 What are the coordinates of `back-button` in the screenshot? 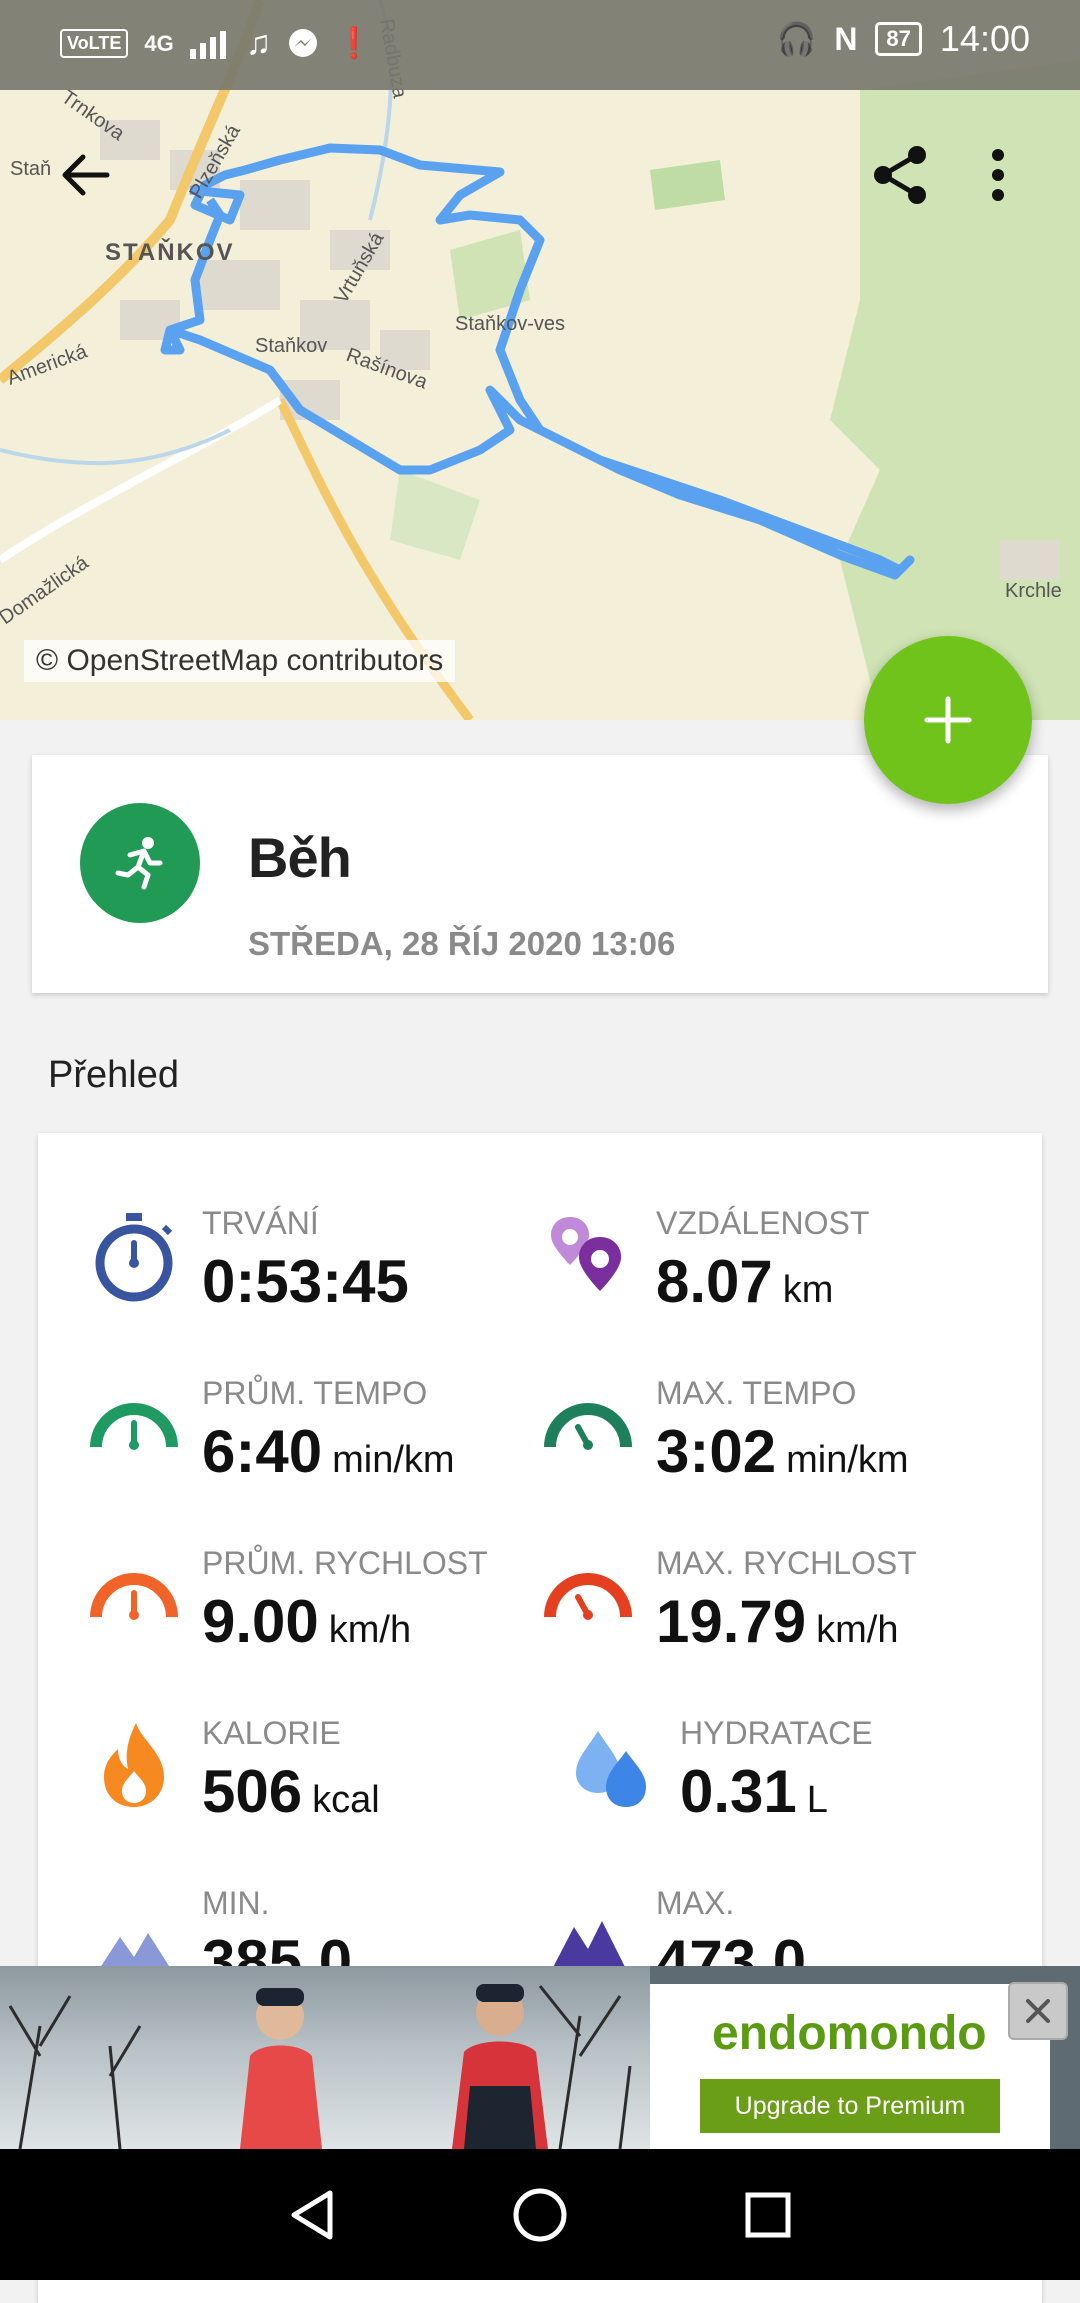 It's located at (85, 175).